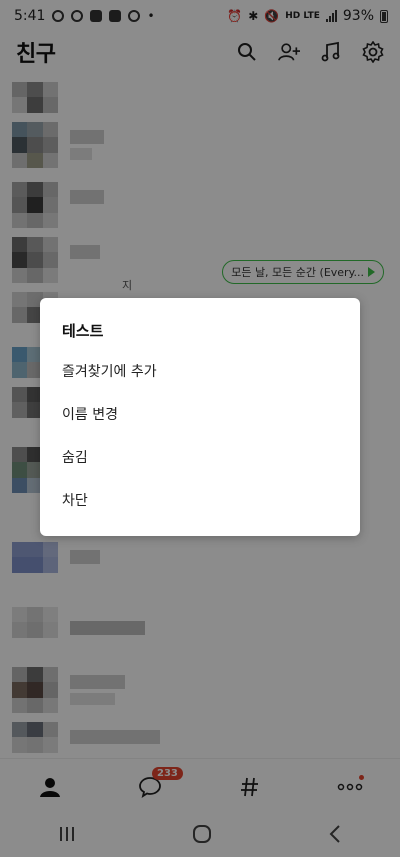 The image size is (400, 857). I want to click on menu-item-add-favorite: 즐겨찾기에 추가, so click(200, 382).